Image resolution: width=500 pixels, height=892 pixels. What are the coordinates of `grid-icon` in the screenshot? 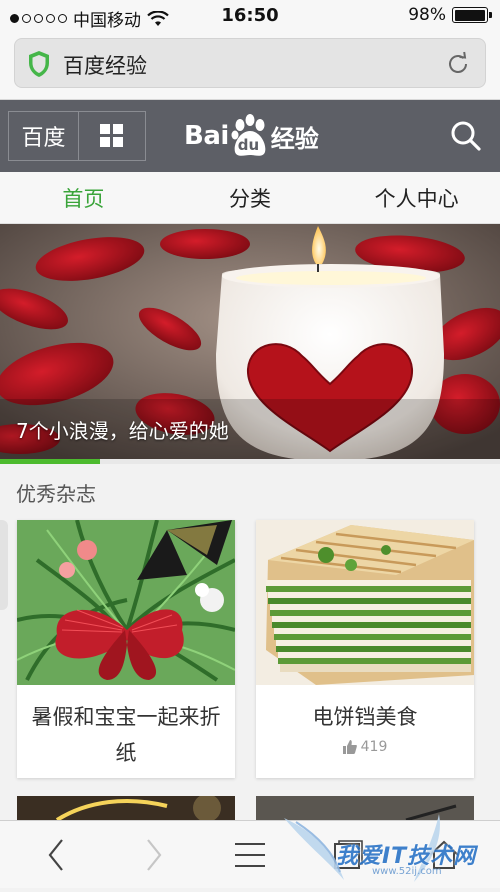 It's located at (111, 135).